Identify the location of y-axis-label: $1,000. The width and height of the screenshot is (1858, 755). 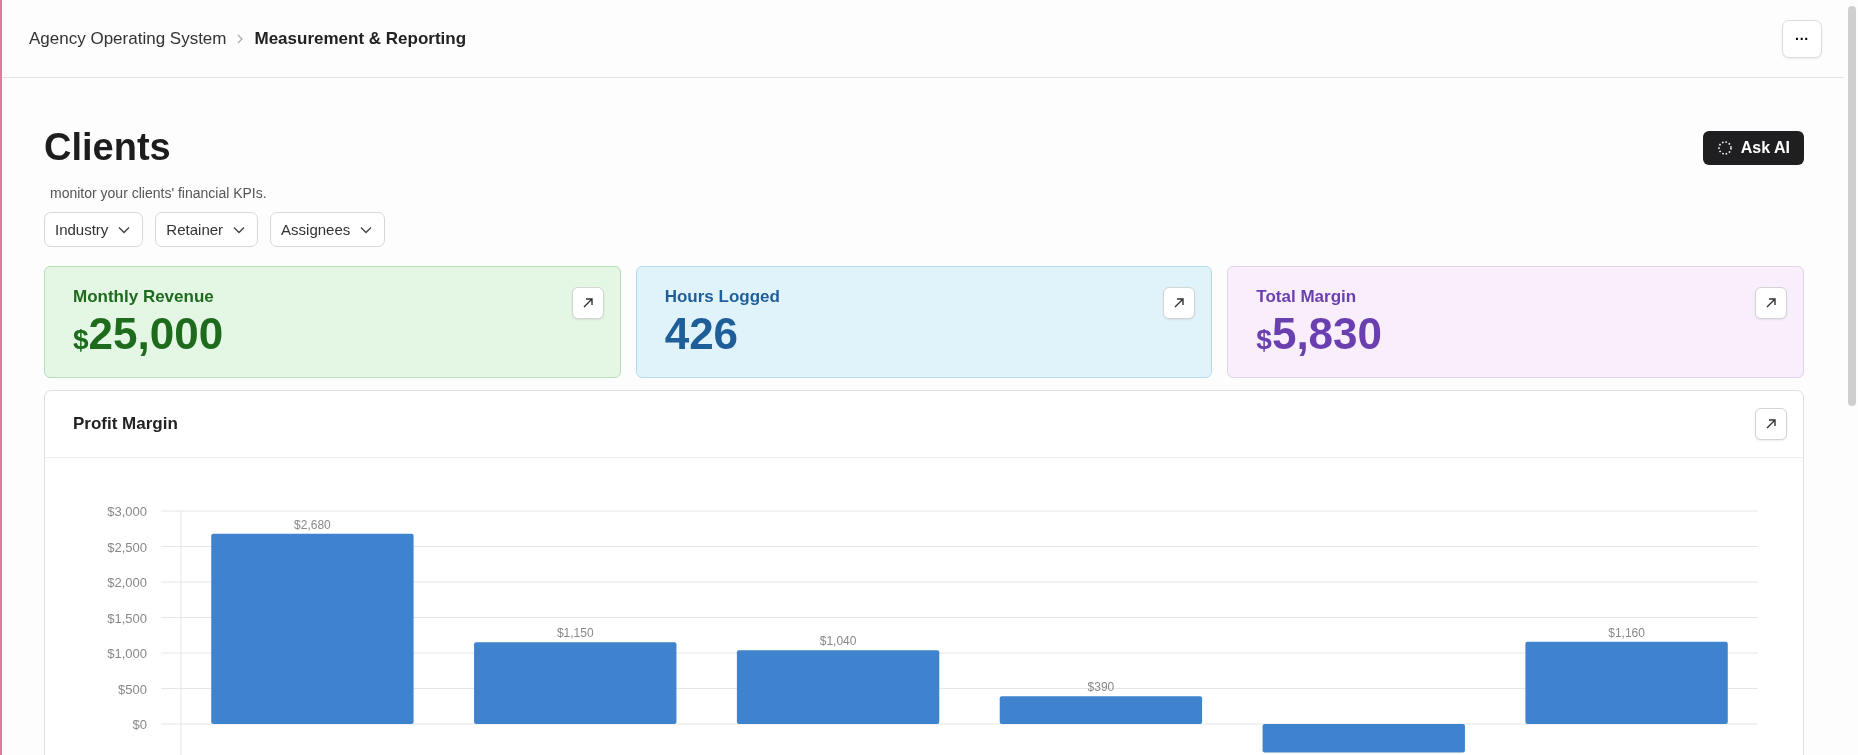
(127, 653).